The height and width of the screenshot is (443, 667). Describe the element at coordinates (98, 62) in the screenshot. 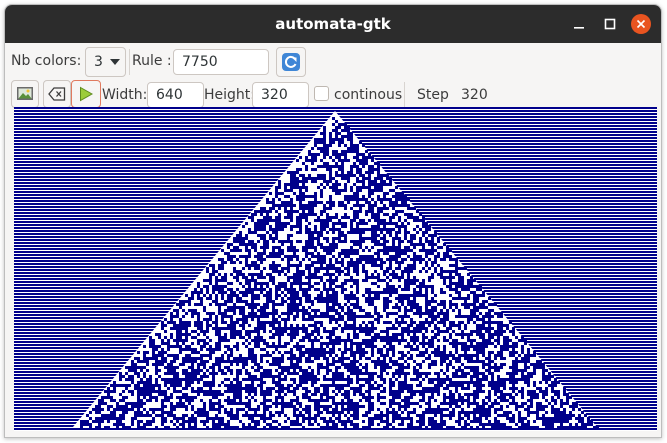

I see `nb-colors-value: 3` at that location.